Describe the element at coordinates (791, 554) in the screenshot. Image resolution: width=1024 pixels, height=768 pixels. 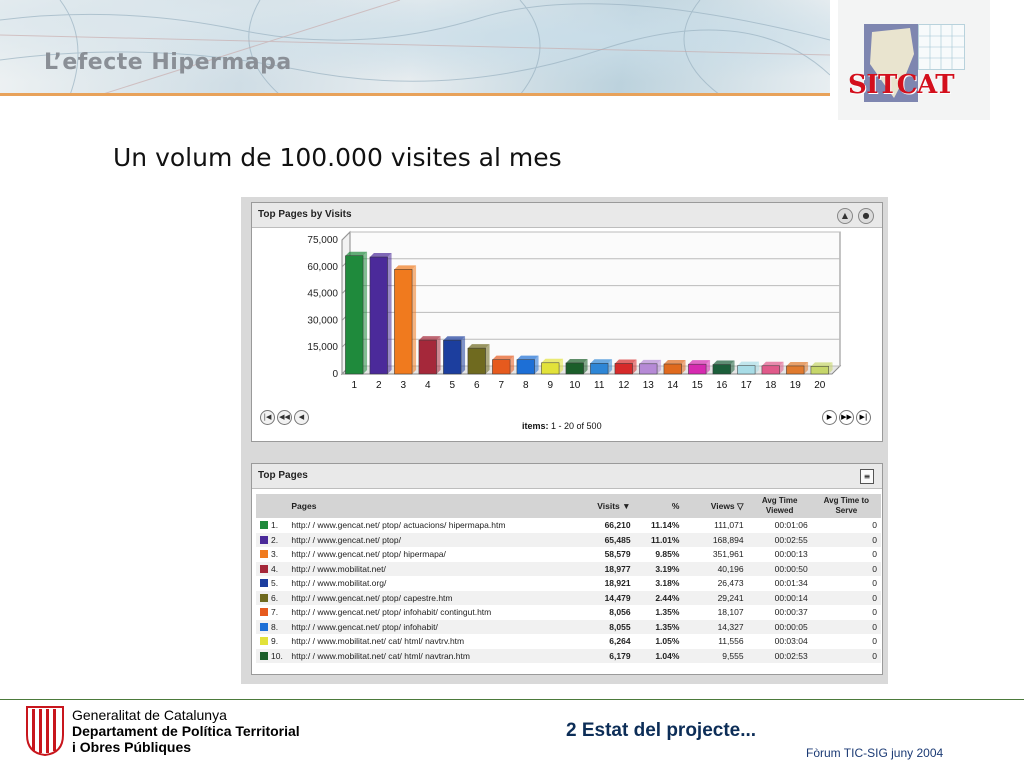
I see `avg-time-viewed-cell: 00:00:13` at that location.